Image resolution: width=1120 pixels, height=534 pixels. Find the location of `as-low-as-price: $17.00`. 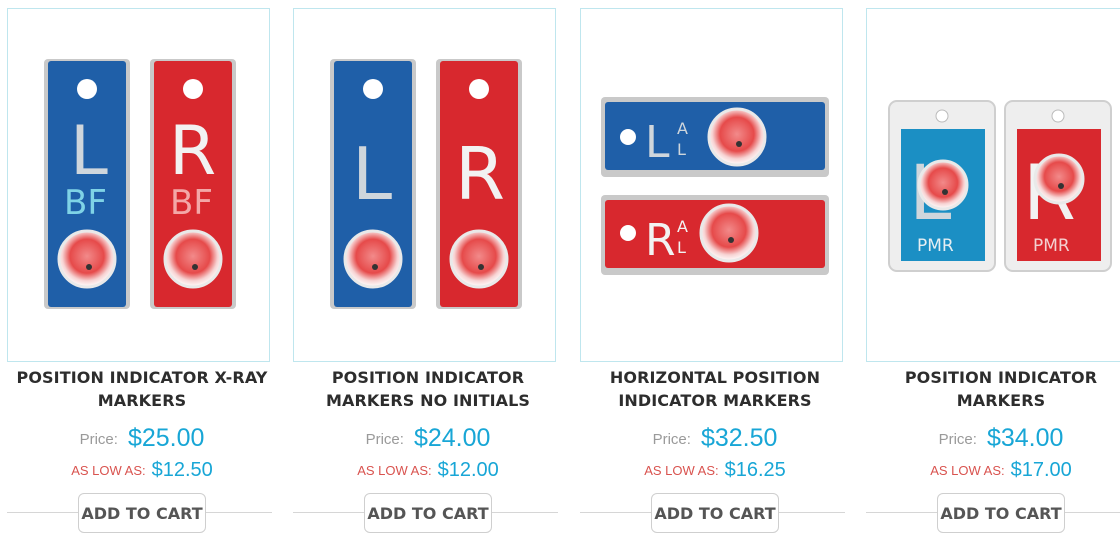

as-low-as-price: $17.00 is located at coordinates (1041, 470).